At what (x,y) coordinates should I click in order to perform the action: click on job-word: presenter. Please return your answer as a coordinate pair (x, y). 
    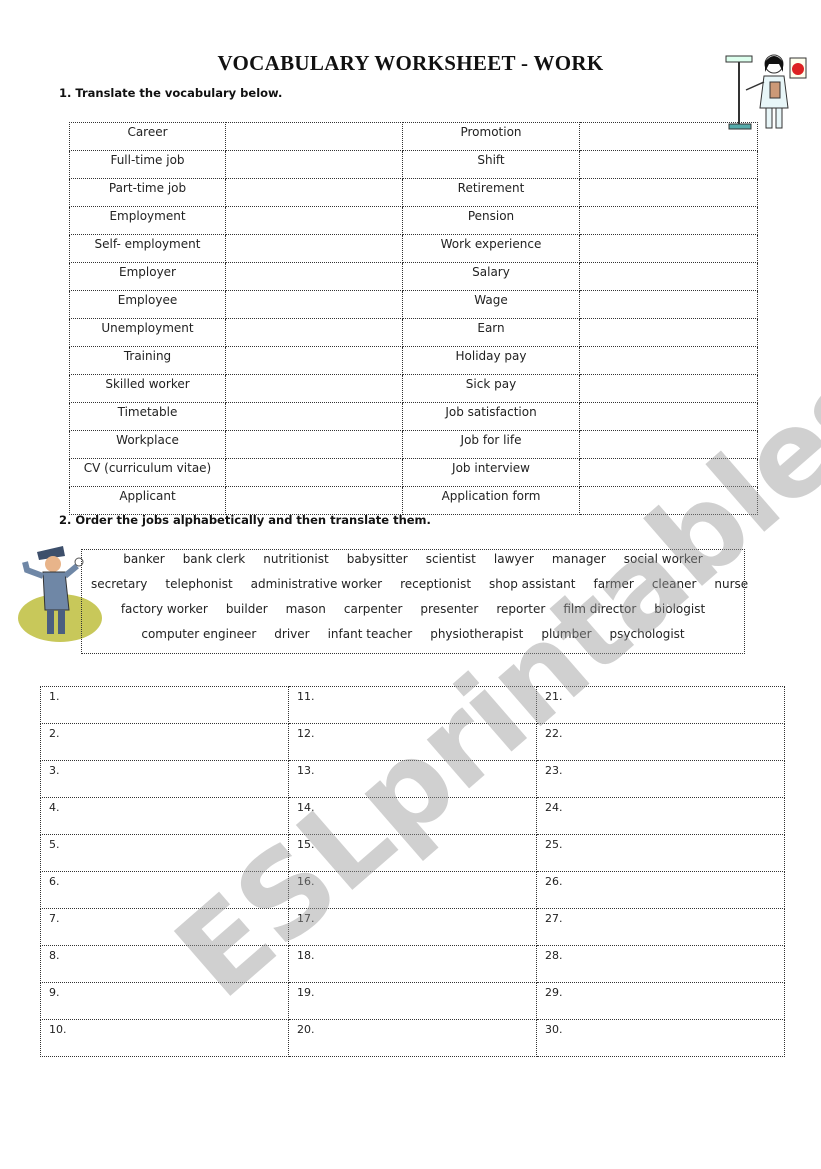
    Looking at the image, I should click on (449, 609).